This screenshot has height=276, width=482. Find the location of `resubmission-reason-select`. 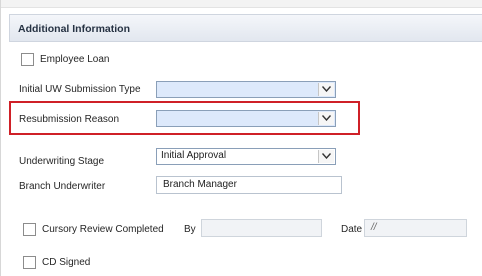

resubmission-reason-select is located at coordinates (246, 118).